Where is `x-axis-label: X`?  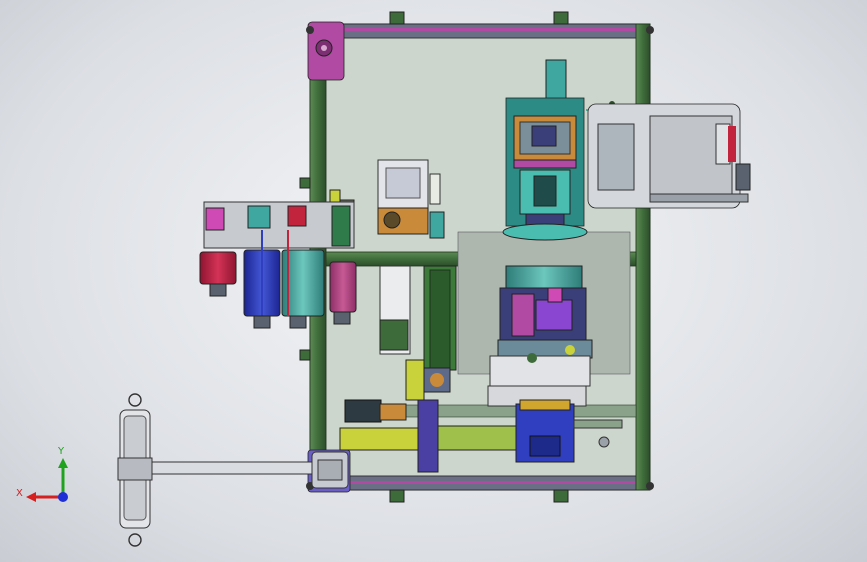
x-axis-label: X is located at coordinates (19, 493).